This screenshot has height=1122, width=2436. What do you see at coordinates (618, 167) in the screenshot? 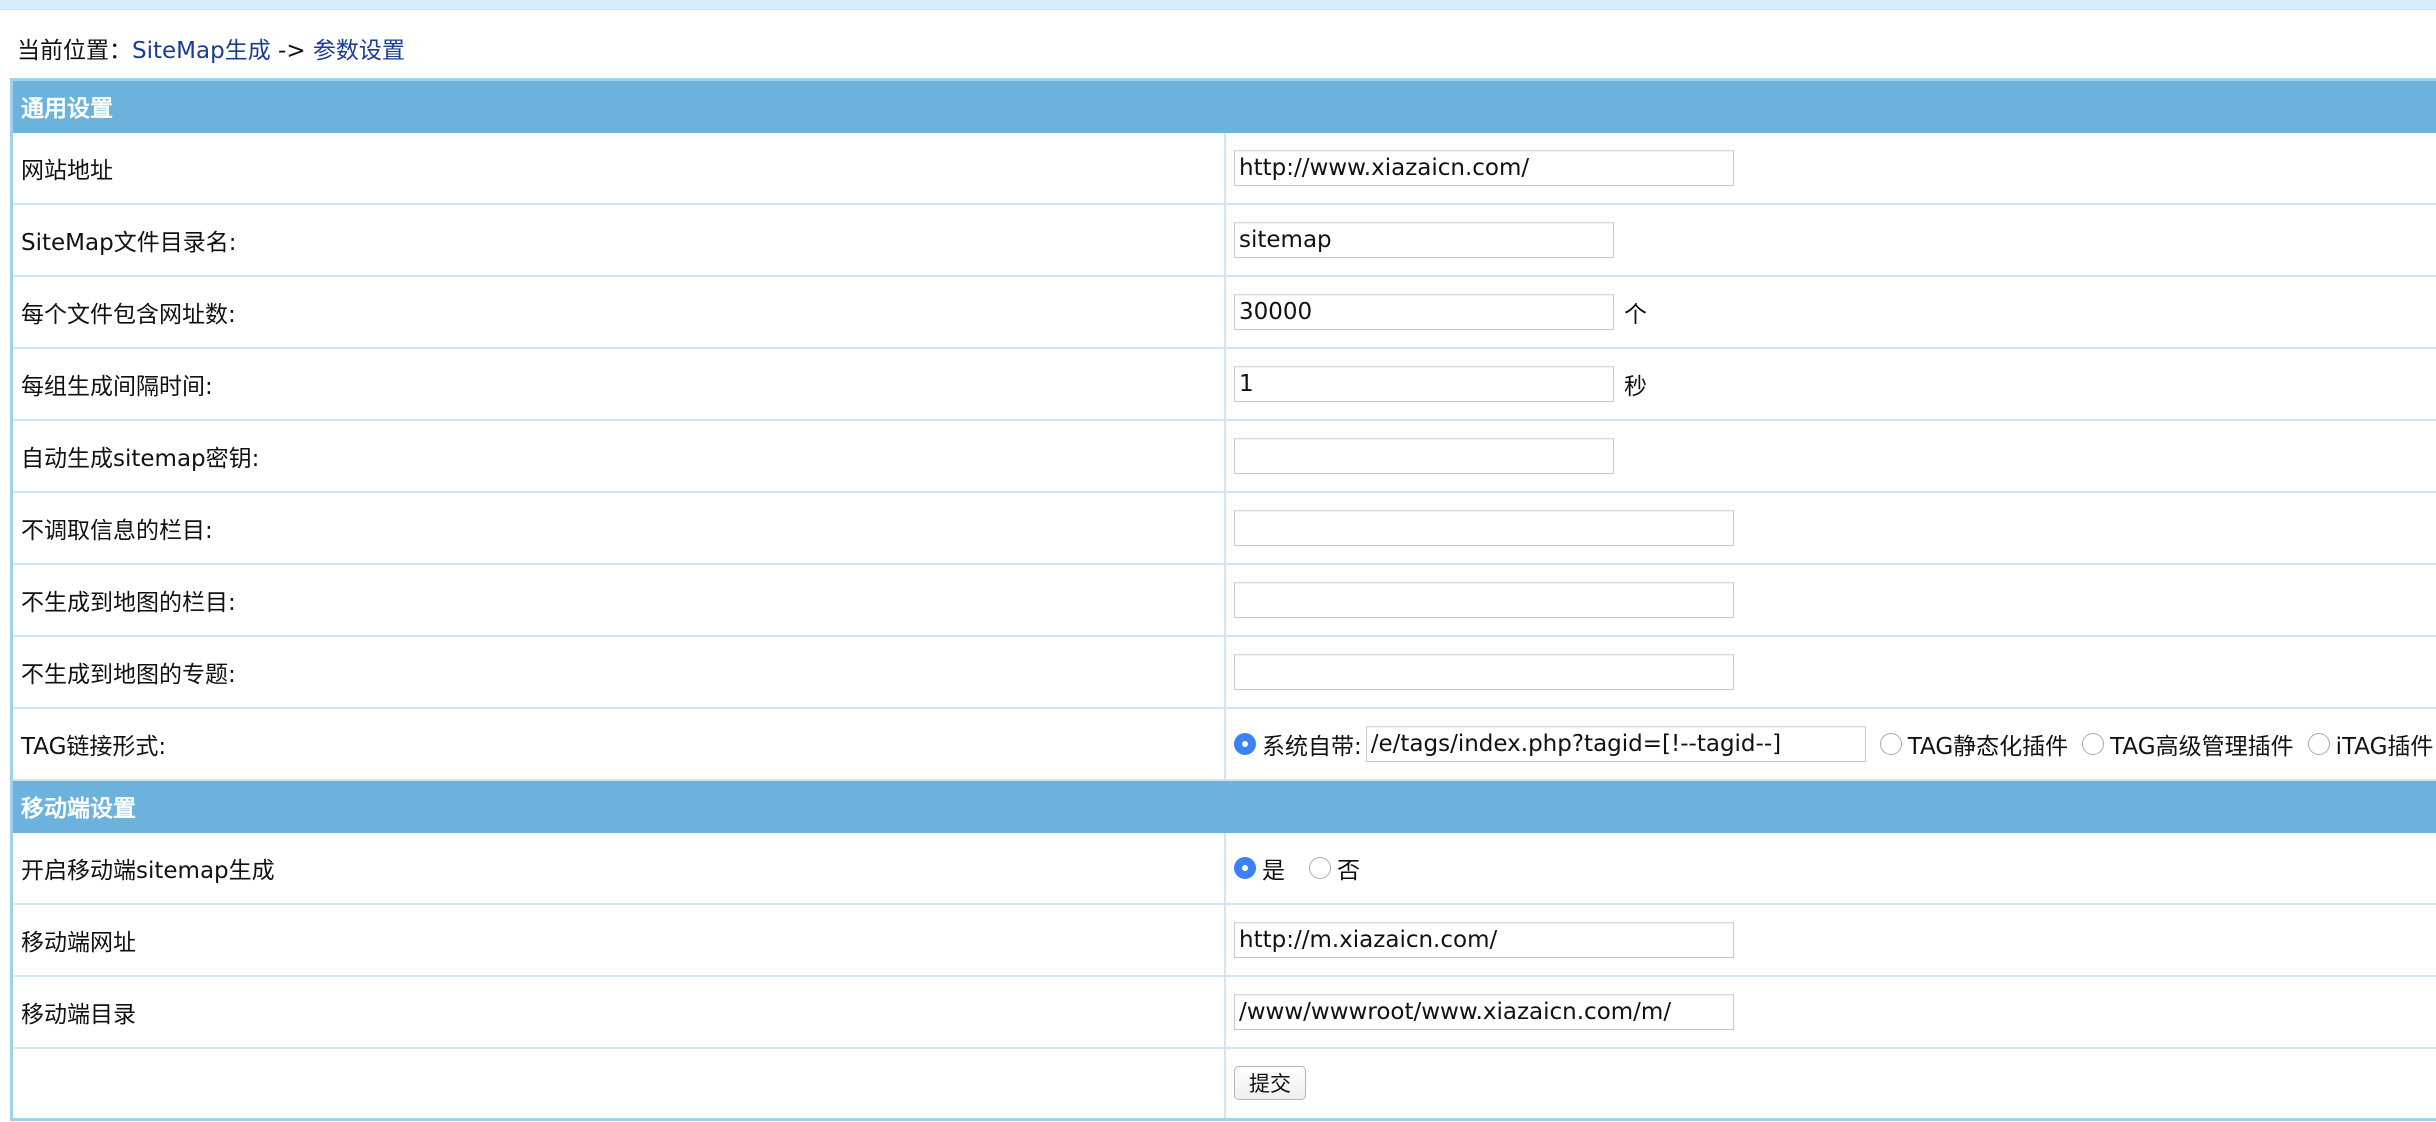
I see `site-url-label: 网站地址` at bounding box center [618, 167].